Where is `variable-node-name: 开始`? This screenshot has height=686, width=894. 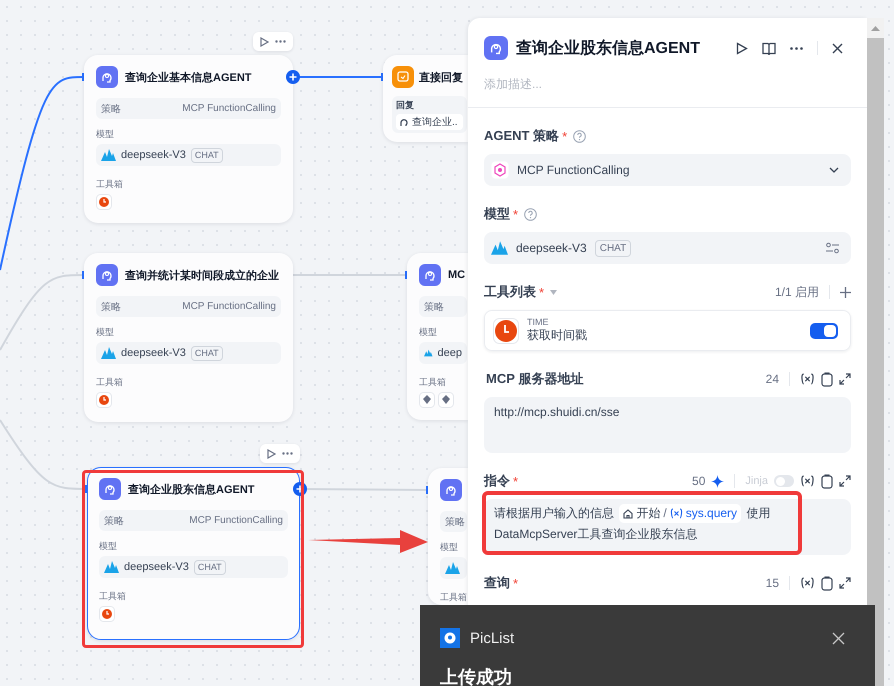 variable-node-name: 开始 is located at coordinates (648, 513).